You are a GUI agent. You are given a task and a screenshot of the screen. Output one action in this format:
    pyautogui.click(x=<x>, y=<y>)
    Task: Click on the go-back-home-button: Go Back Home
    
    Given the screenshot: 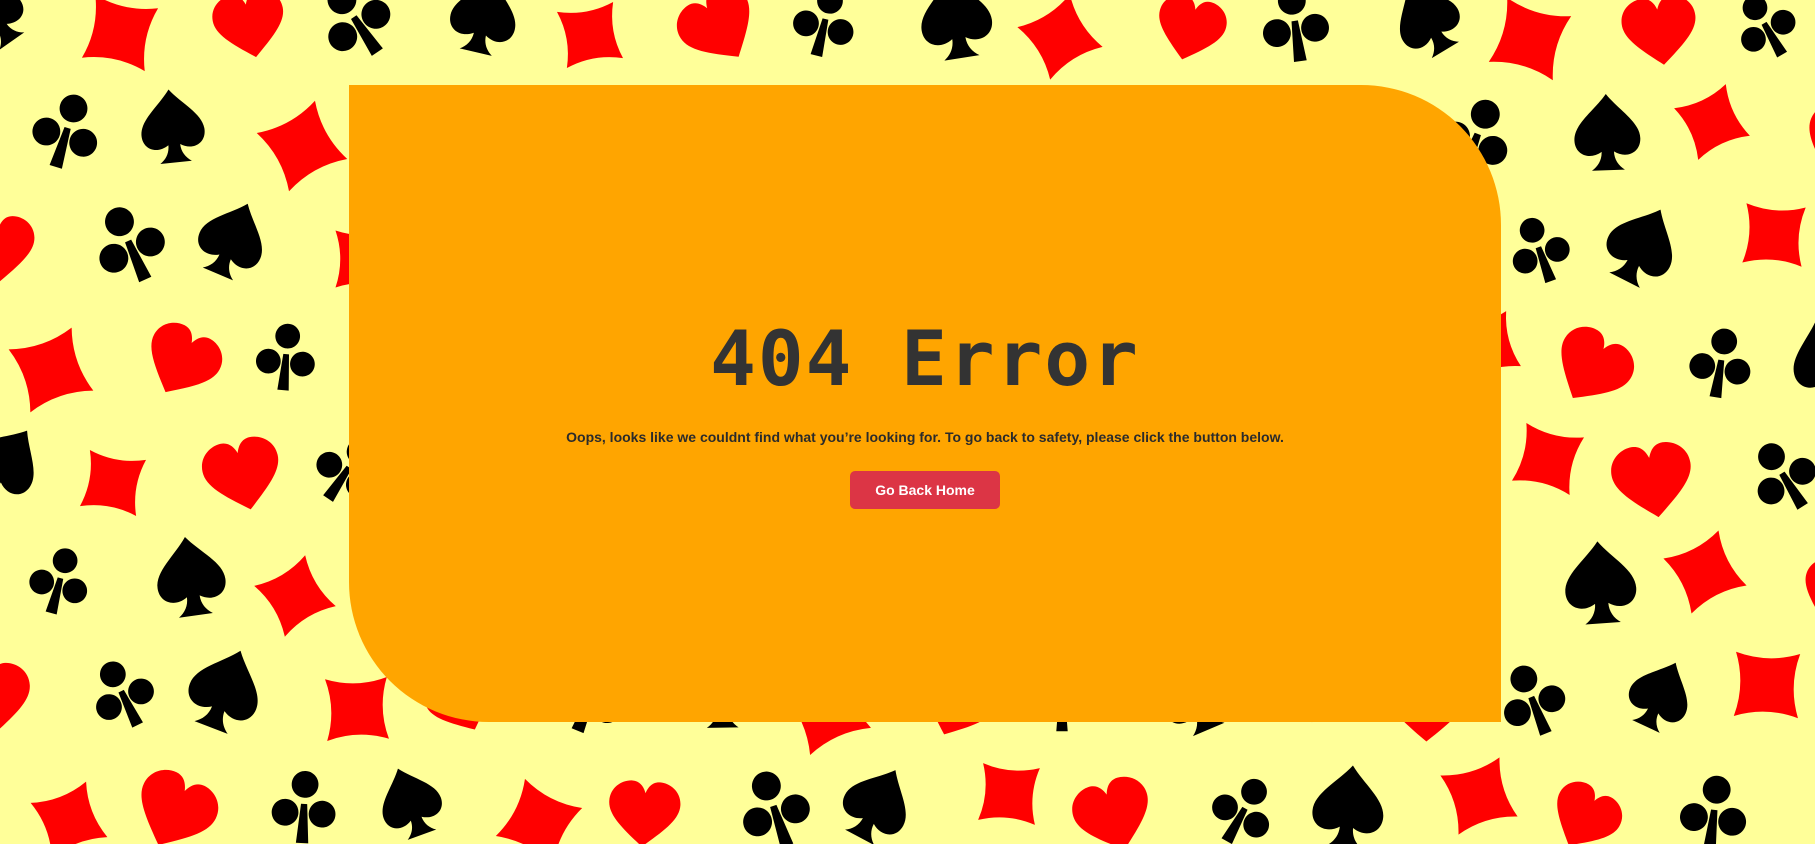 What is the action you would take?
    pyautogui.click(x=925, y=490)
    